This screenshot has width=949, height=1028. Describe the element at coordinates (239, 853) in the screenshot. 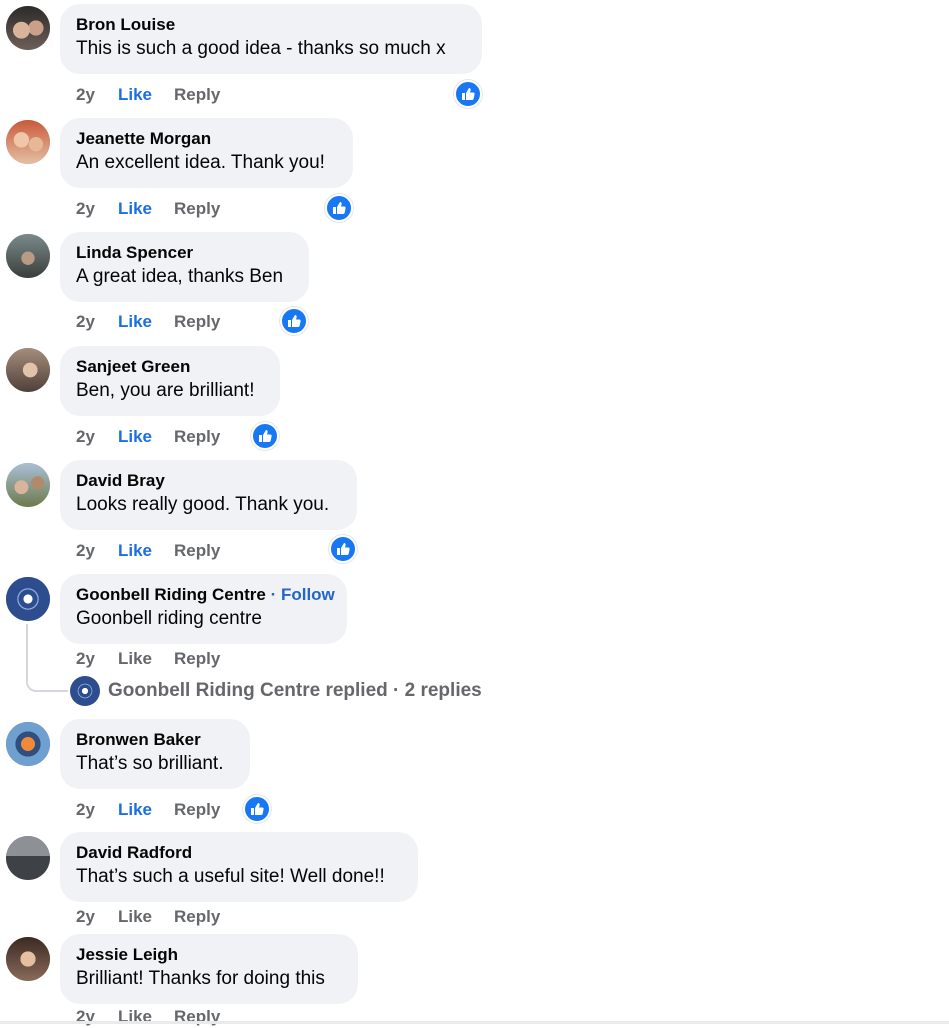

I see `comment-author: David Radford` at that location.